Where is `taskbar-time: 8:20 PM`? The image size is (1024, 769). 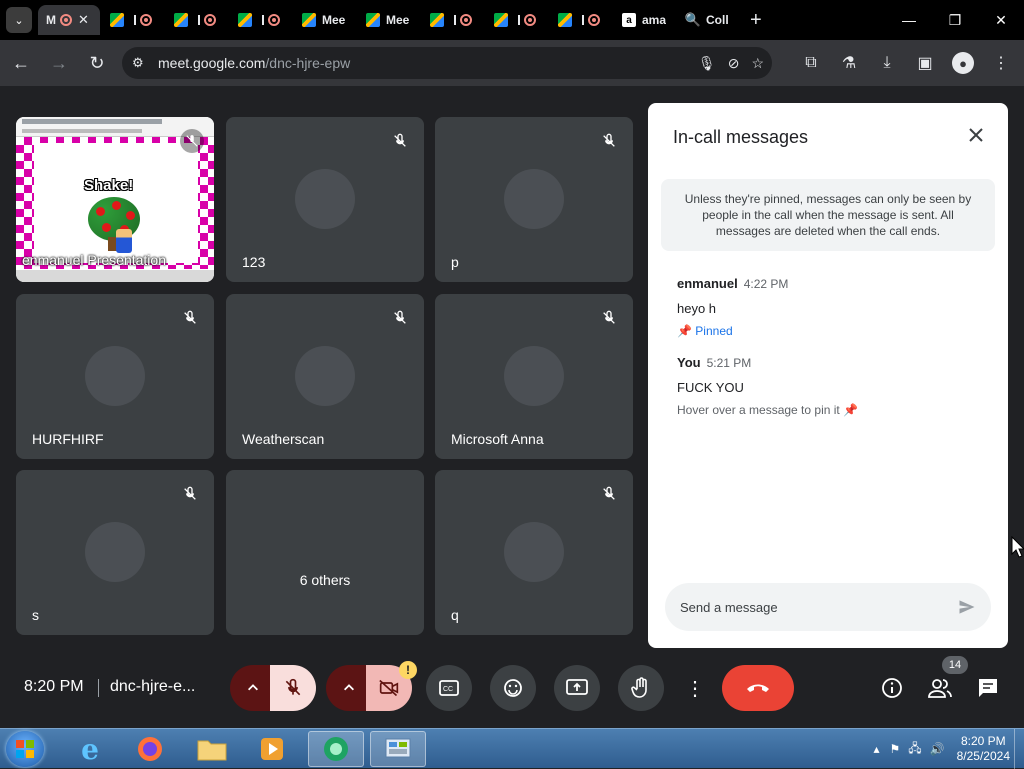 taskbar-time: 8:20 PM is located at coordinates (983, 741).